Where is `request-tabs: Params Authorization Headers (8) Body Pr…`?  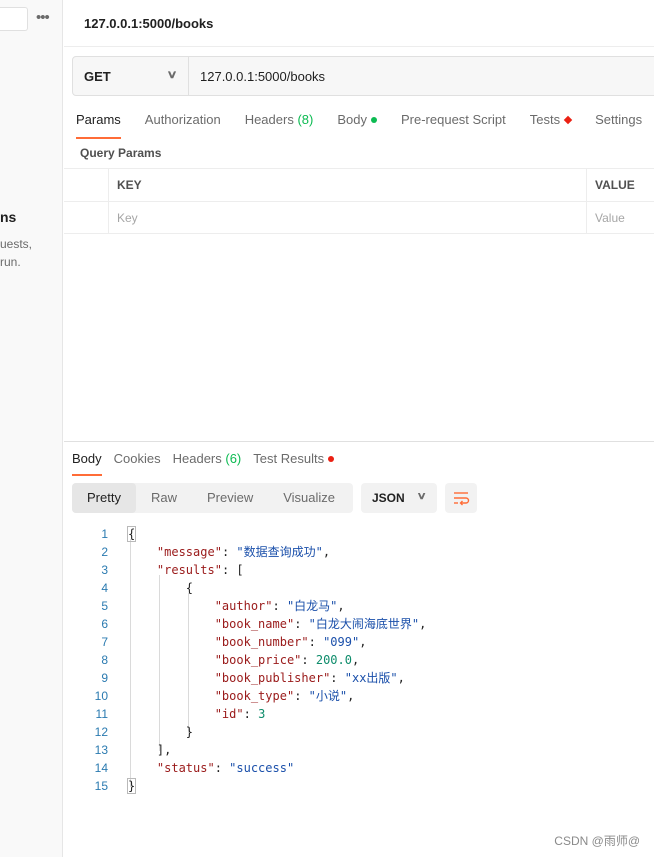
request-tabs: Params Authorization Headers (8) Body Pr… is located at coordinates (365, 124).